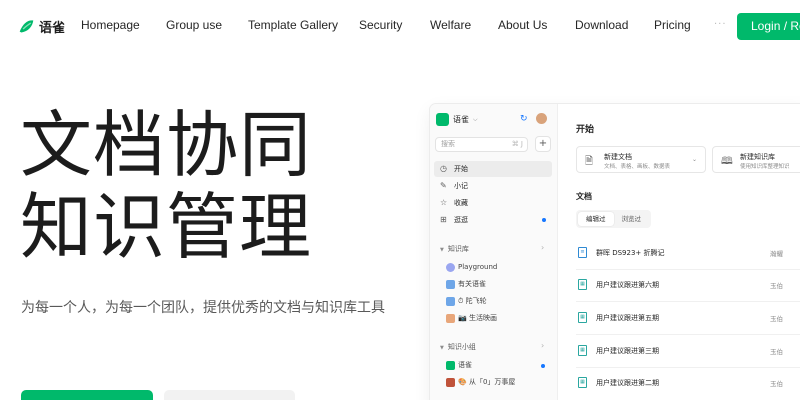 Image resolution: width=800 pixels, height=400 pixels. I want to click on chevron-down-icon: ⌵, so click(475, 119).